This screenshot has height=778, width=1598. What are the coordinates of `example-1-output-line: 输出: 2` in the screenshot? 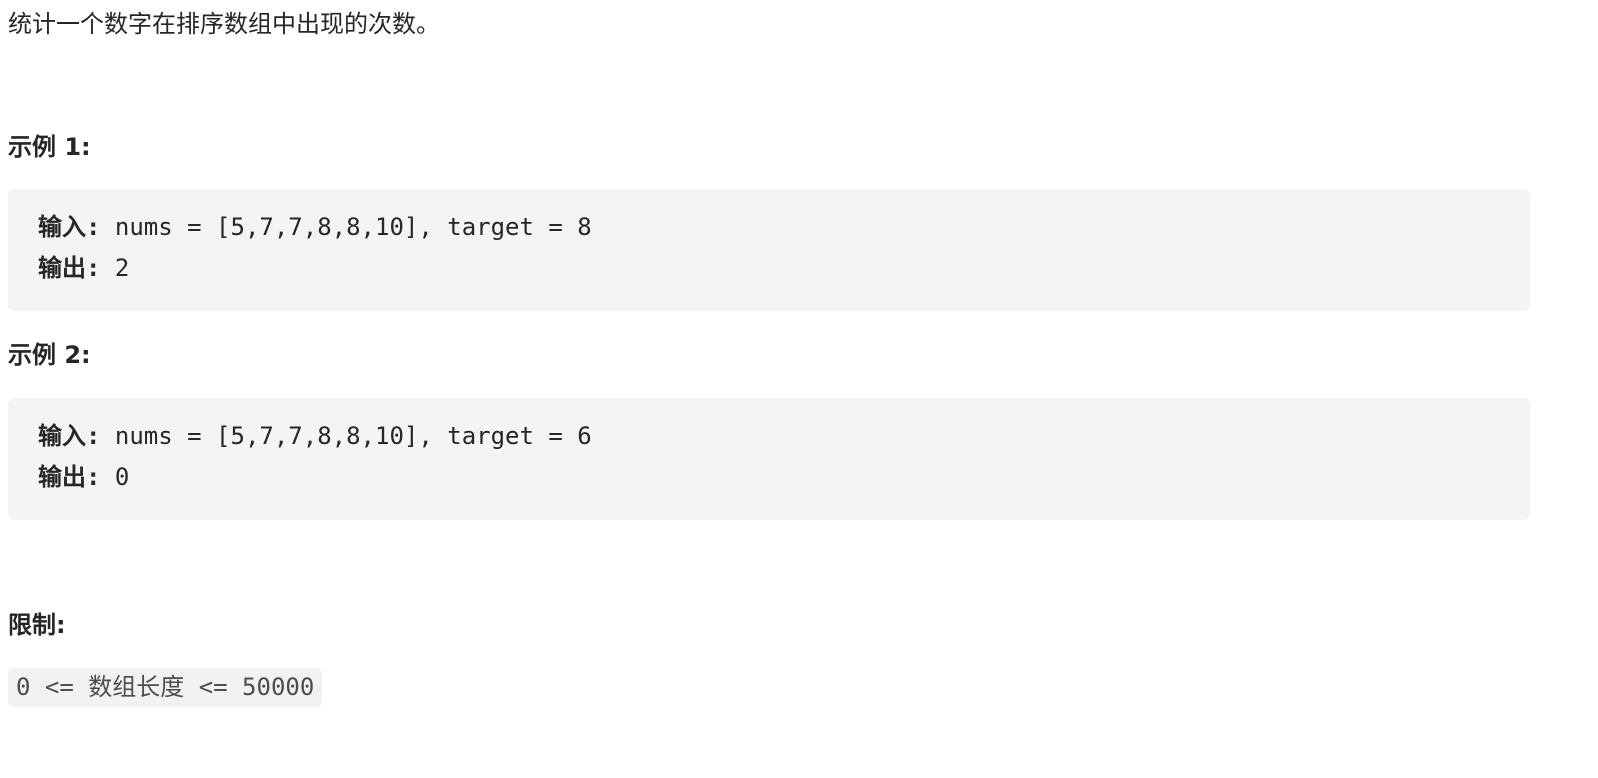 It's located at (769, 268).